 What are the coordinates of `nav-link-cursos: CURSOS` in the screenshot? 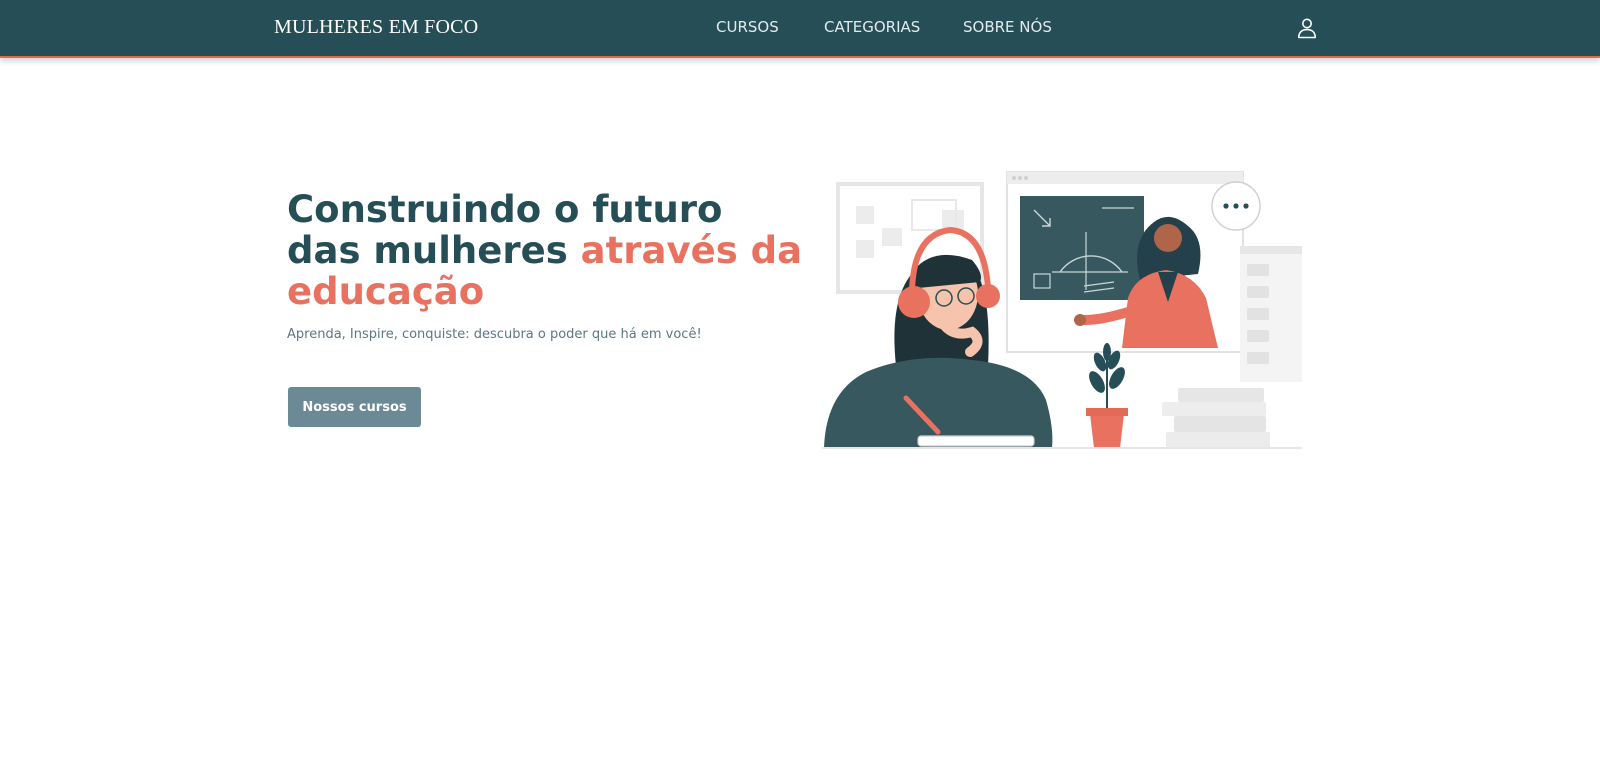 It's located at (747, 27).